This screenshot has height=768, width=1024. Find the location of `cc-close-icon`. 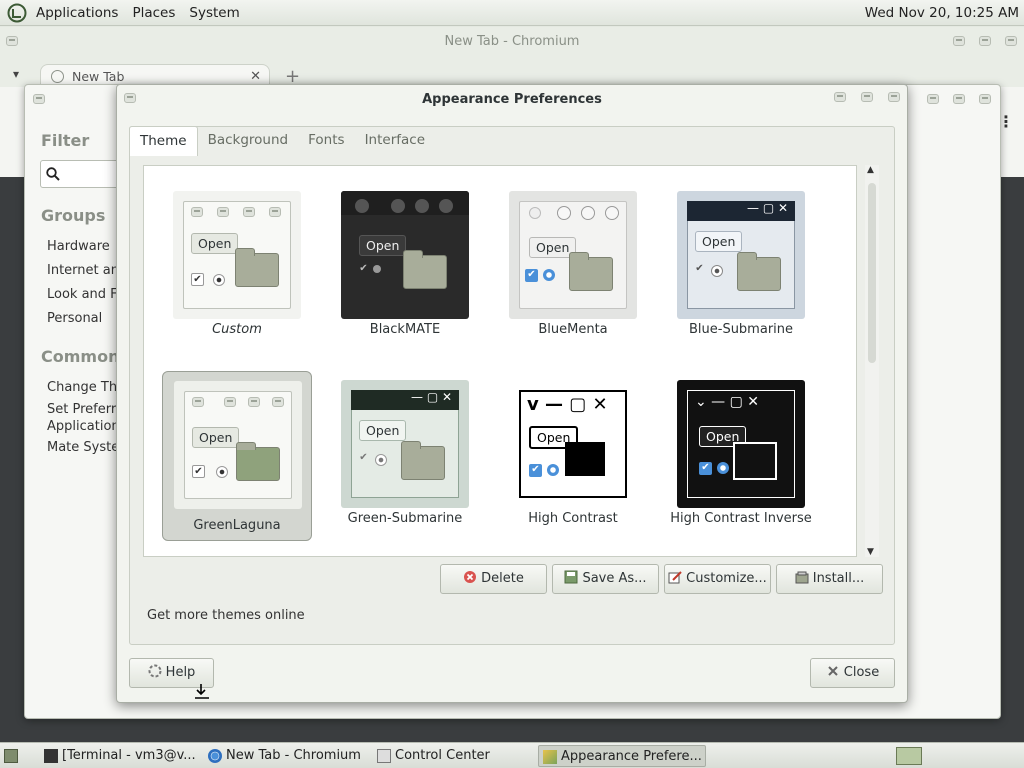

cc-close-icon is located at coordinates (985, 99).